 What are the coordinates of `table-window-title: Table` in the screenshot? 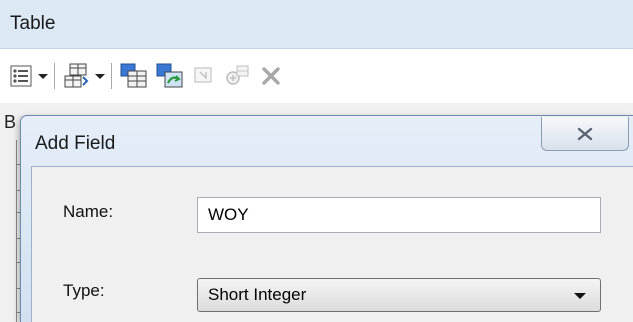 It's located at (33, 23).